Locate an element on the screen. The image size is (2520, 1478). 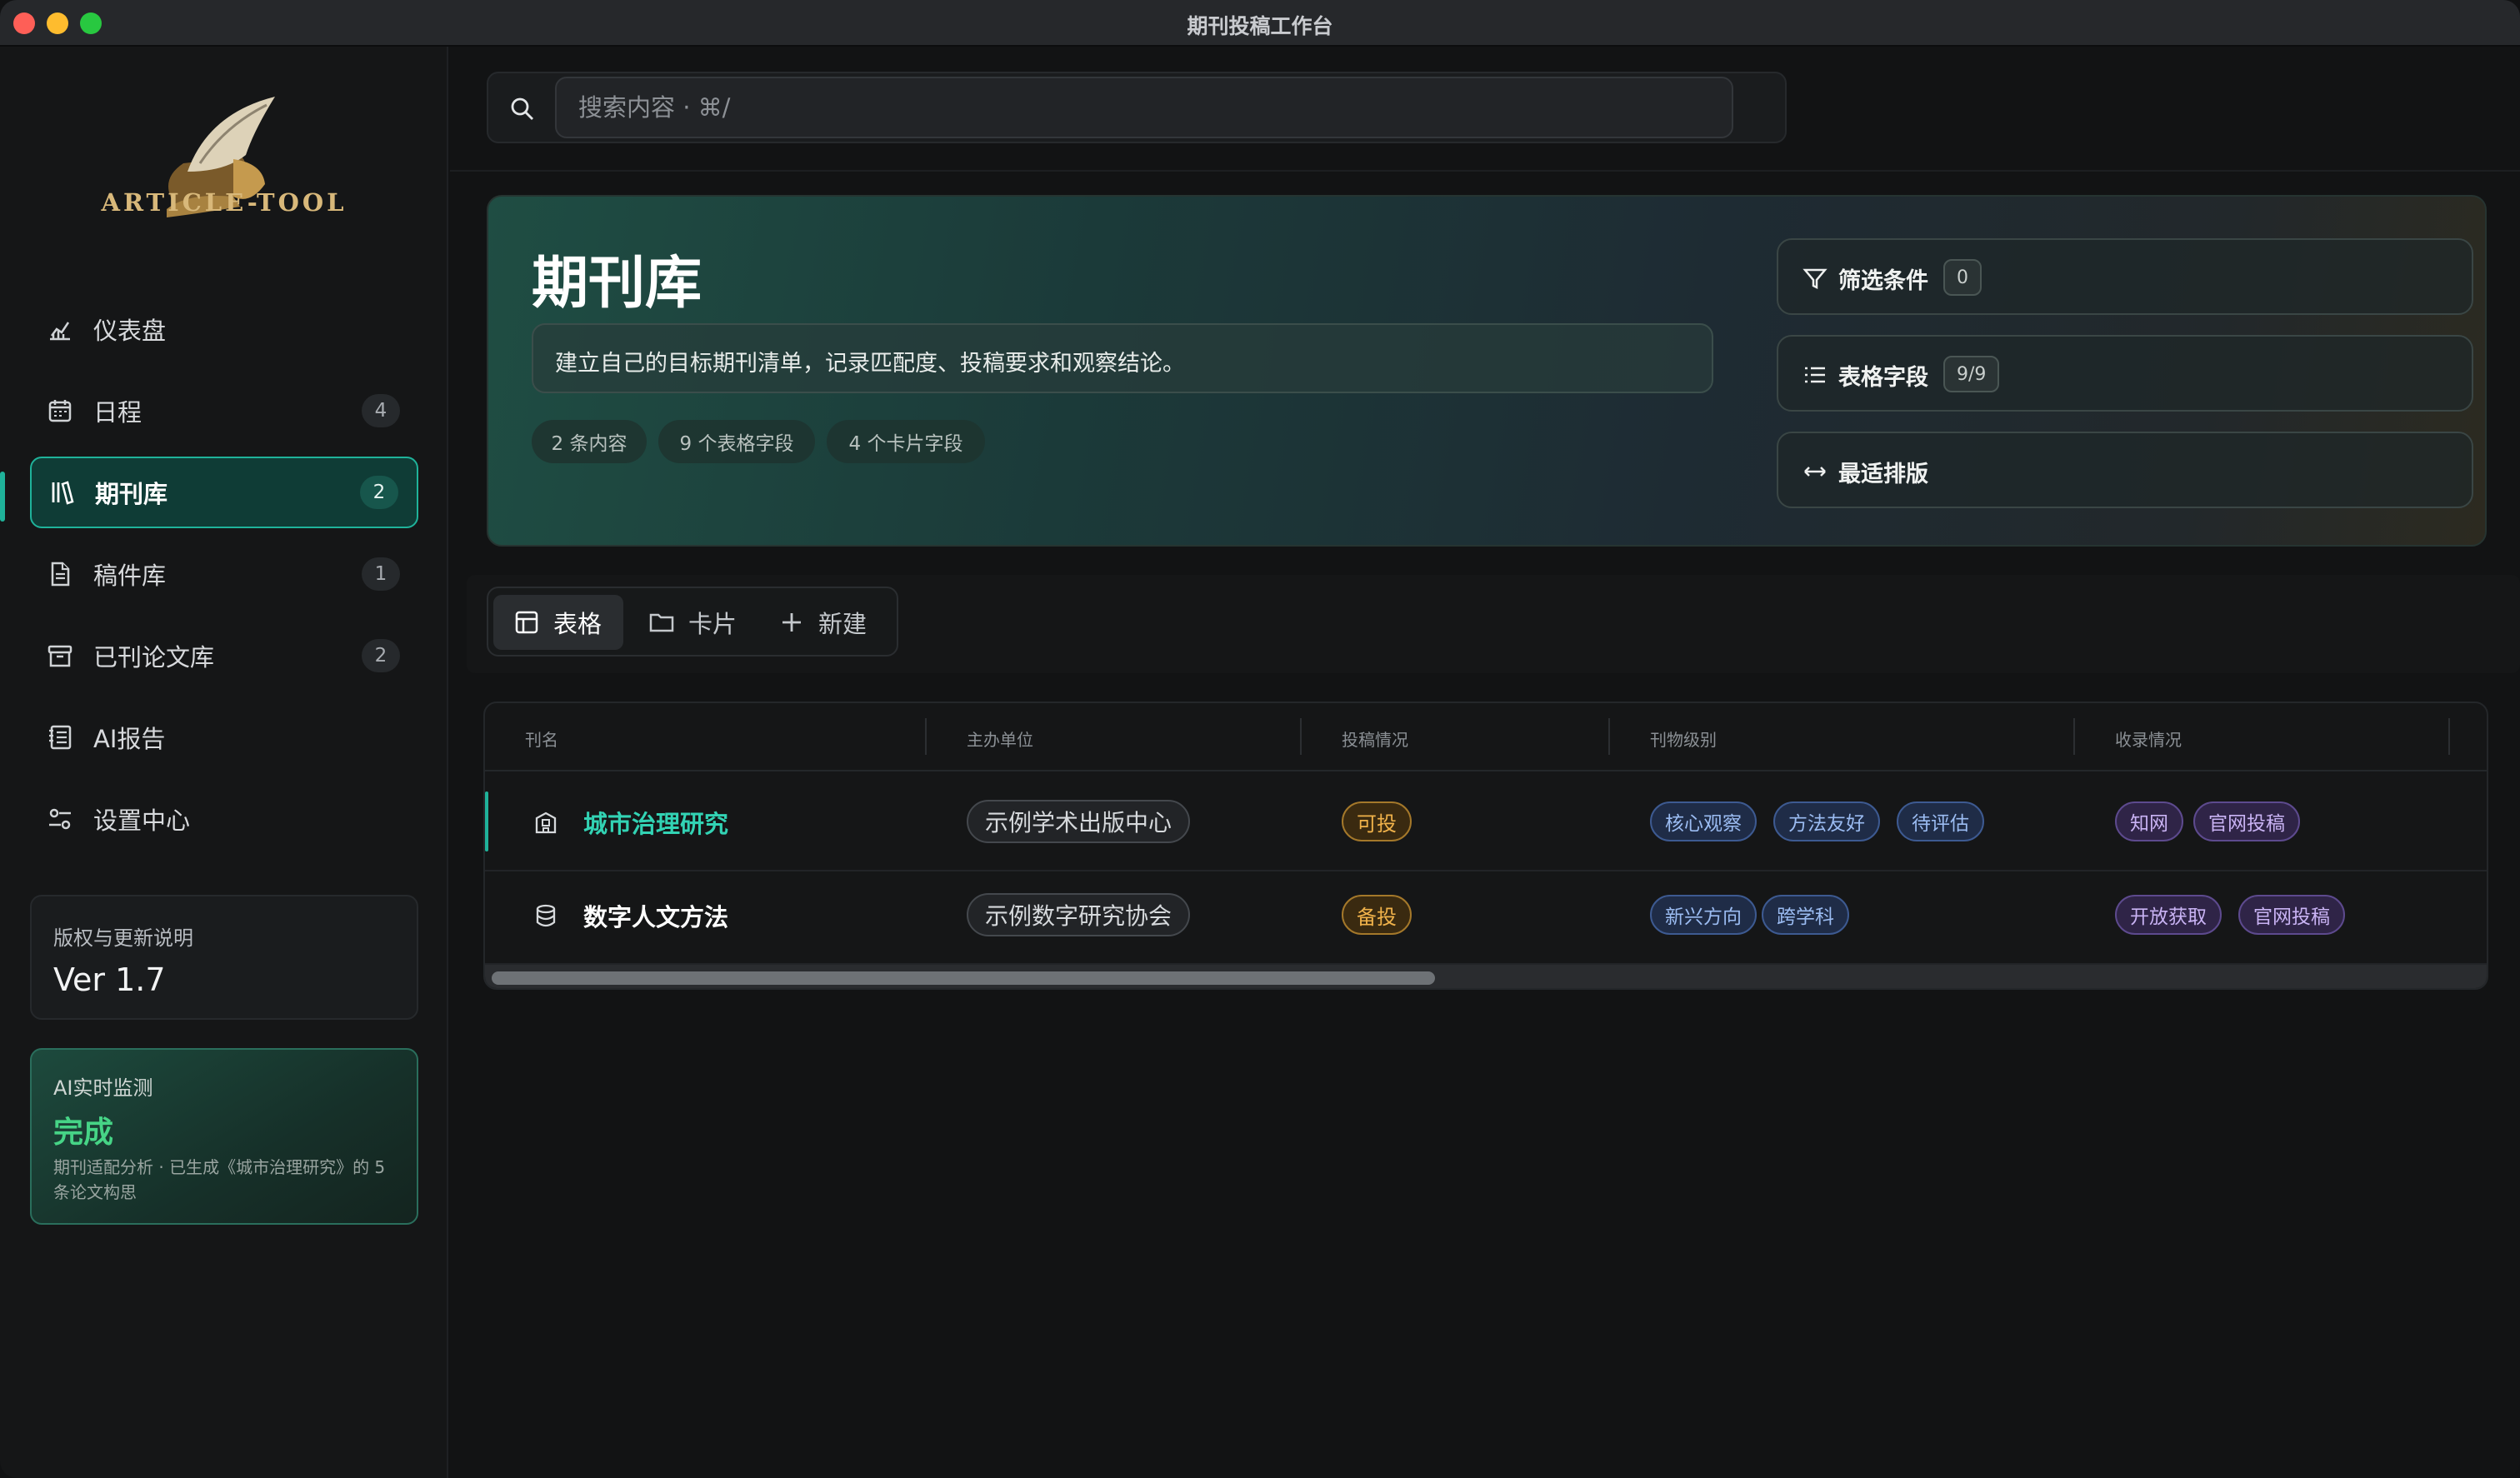
settings-icon is located at coordinates (60, 819).